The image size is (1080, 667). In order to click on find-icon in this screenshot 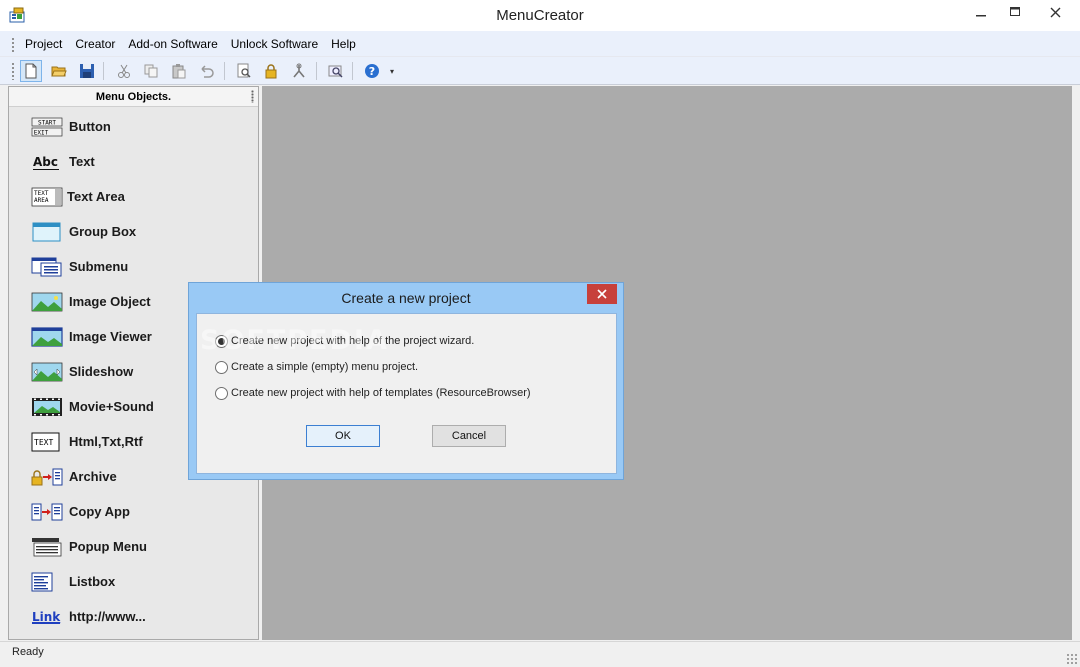, I will do `click(335, 71)`.